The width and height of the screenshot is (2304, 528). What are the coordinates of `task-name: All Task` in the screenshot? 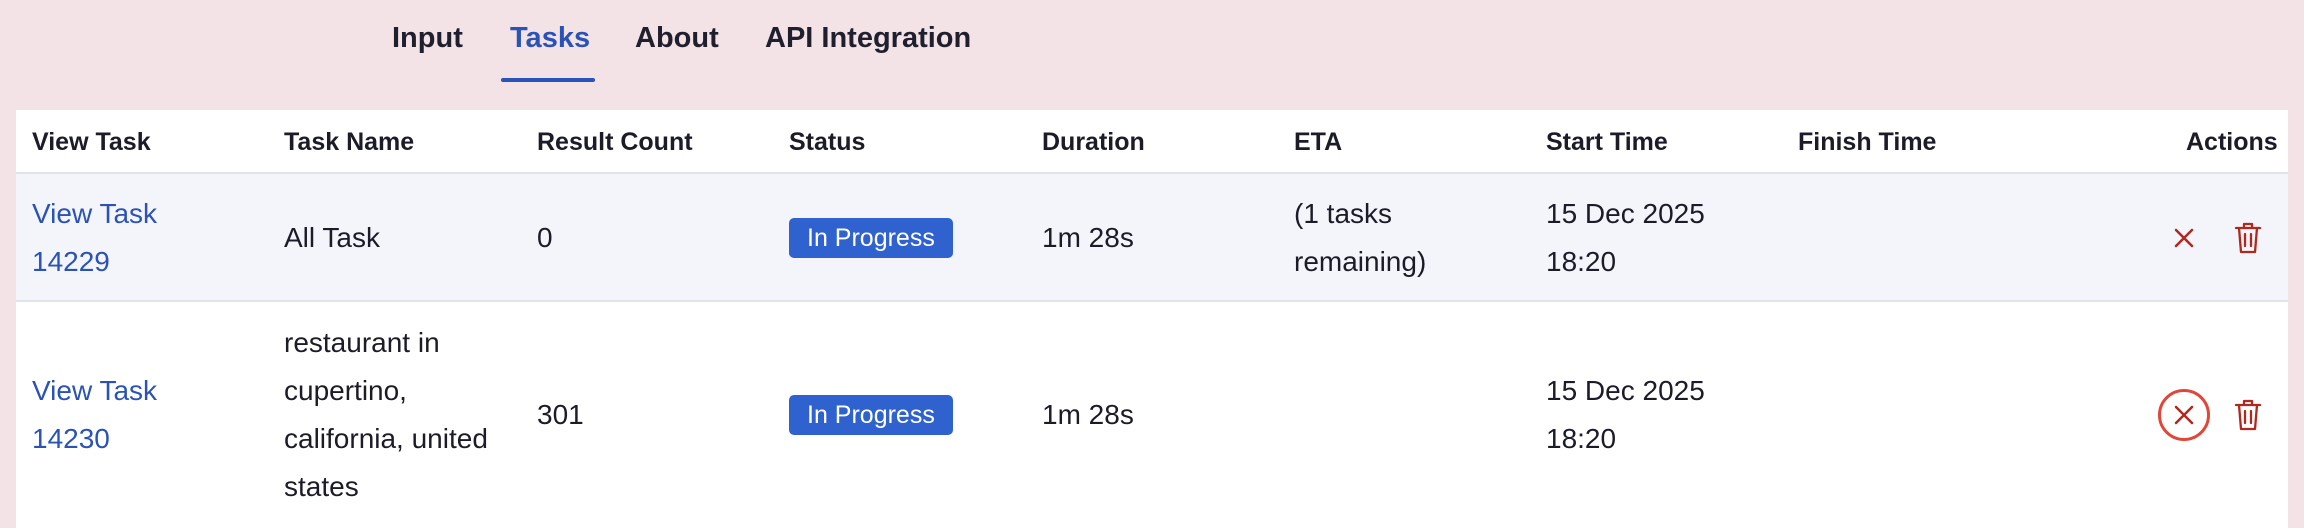 It's located at (332, 237).